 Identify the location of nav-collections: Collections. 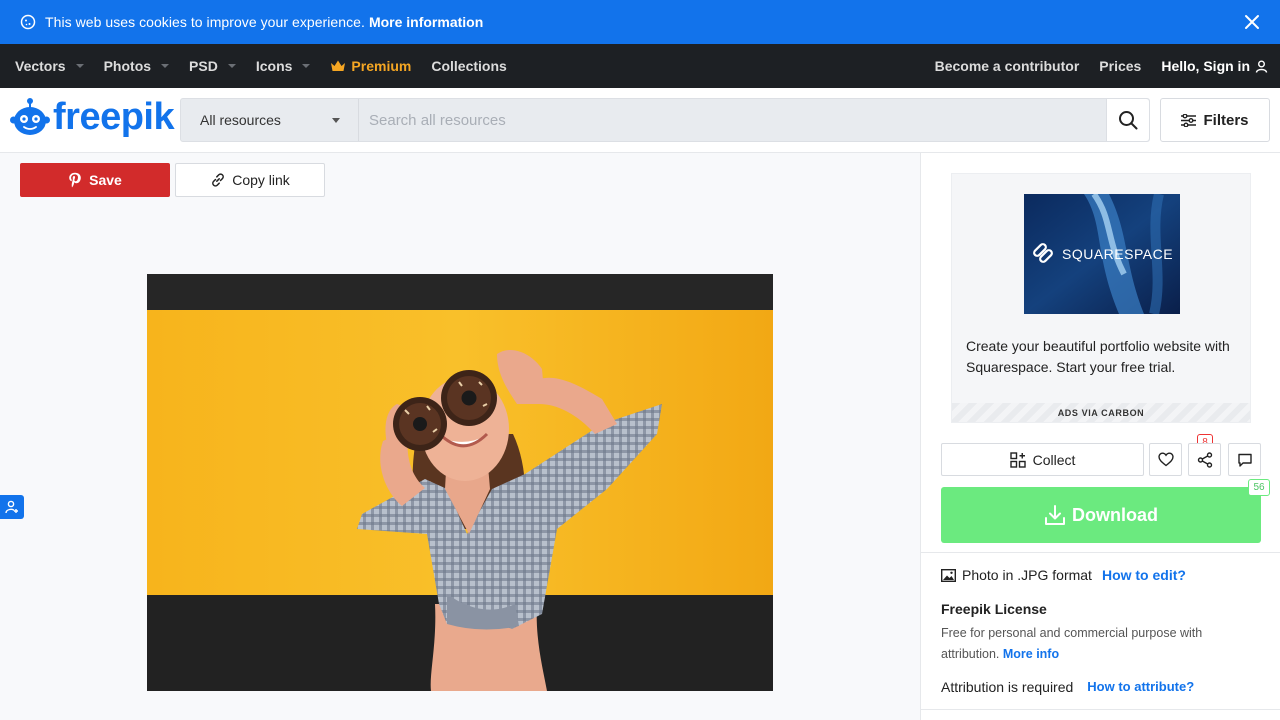
(468, 66).